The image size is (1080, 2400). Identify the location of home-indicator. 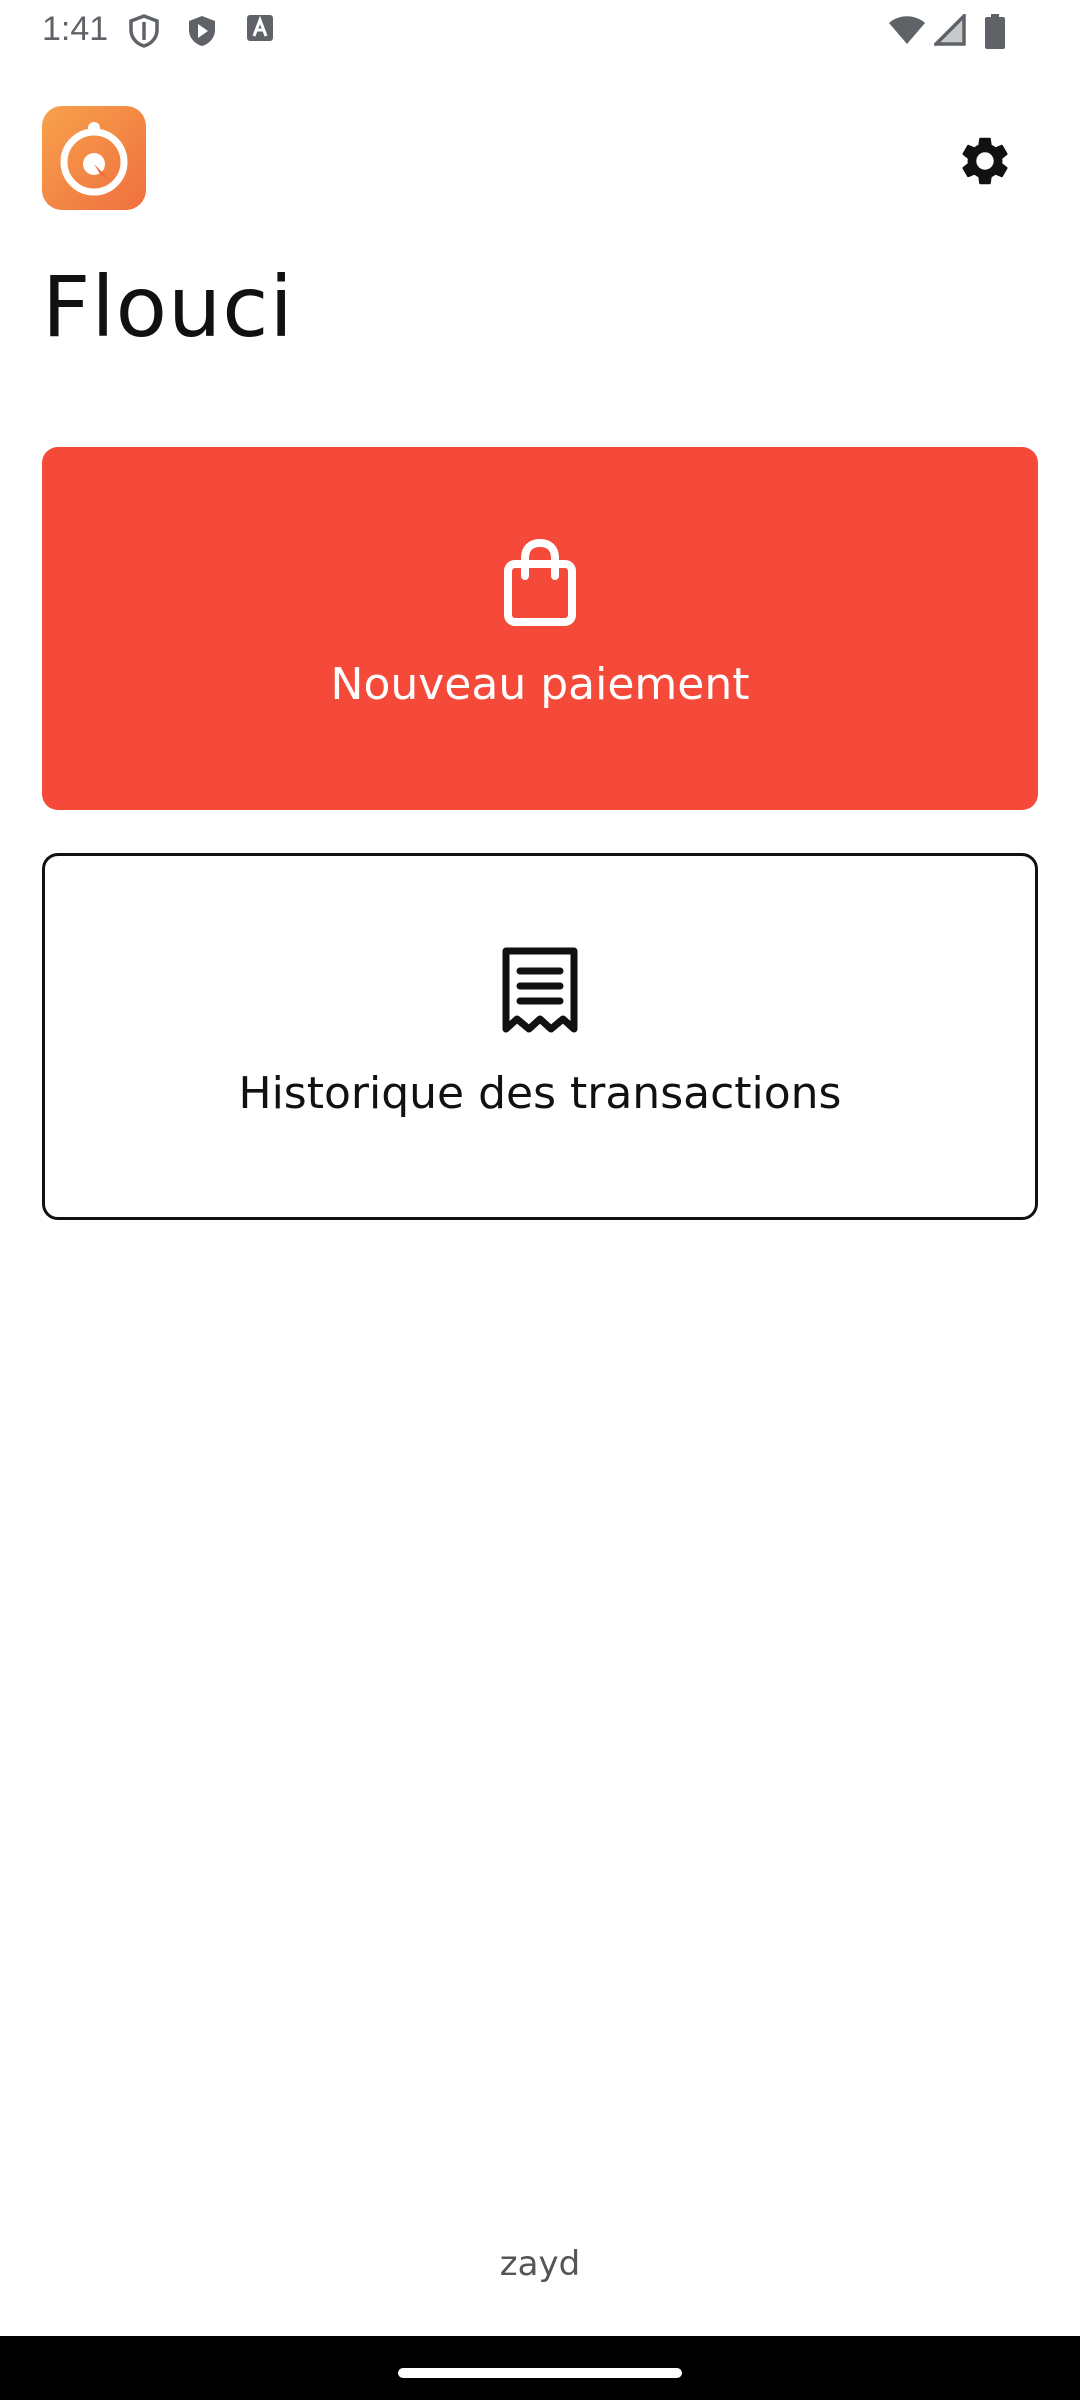
(540, 2373).